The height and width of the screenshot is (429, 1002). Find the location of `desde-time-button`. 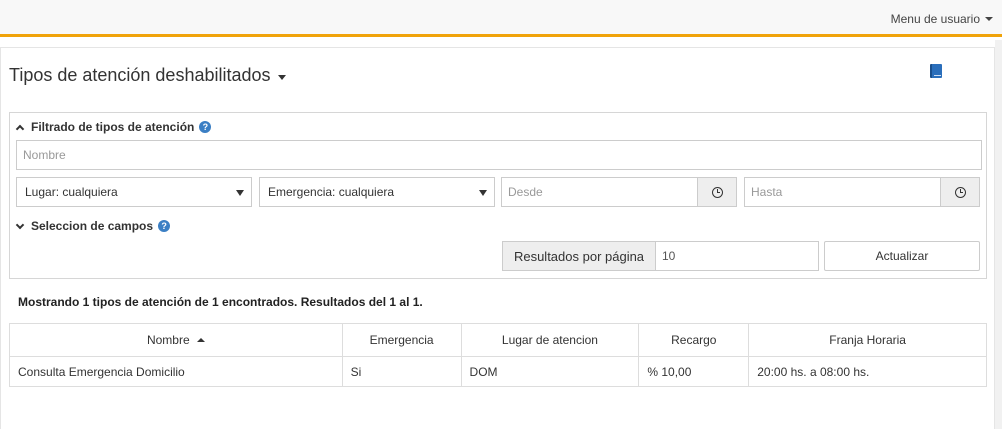

desde-time-button is located at coordinates (717, 192).